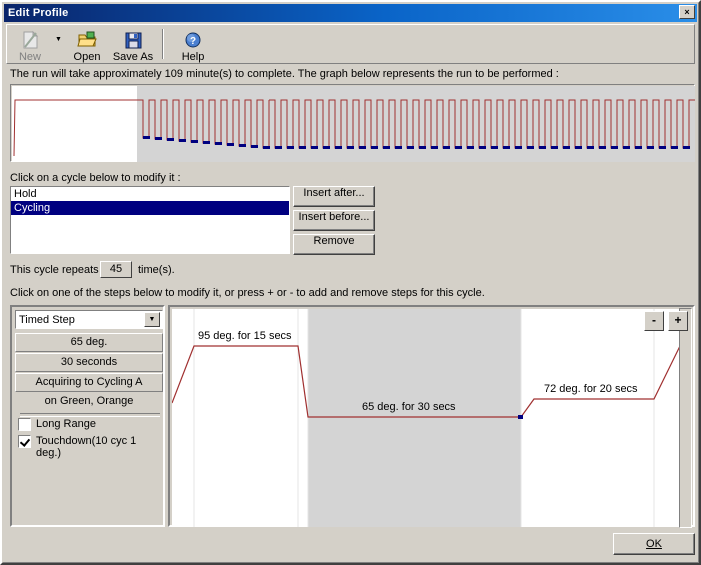  What do you see at coordinates (89, 342) in the screenshot?
I see `step-temperature-button: 65 deg.` at bounding box center [89, 342].